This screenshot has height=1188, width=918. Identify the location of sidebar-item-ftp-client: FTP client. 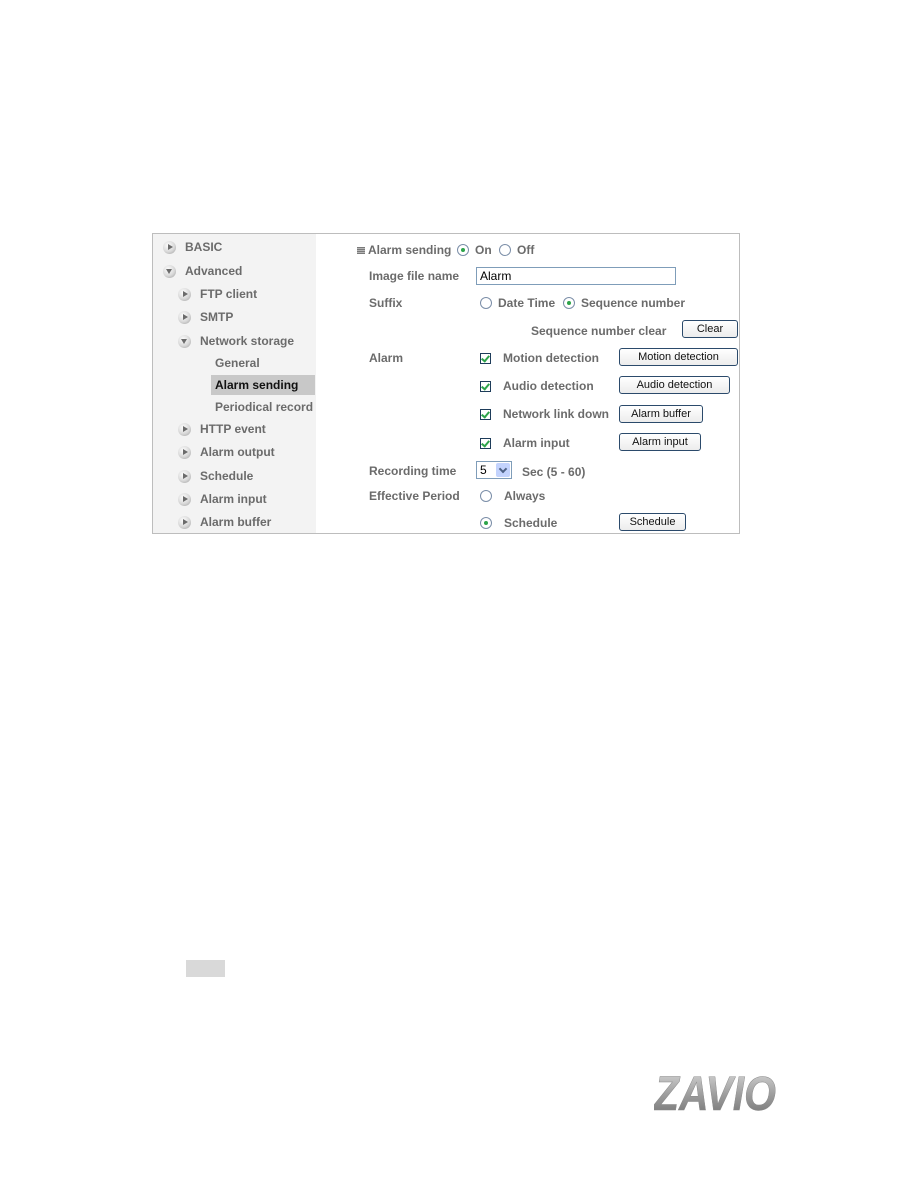
(217, 294).